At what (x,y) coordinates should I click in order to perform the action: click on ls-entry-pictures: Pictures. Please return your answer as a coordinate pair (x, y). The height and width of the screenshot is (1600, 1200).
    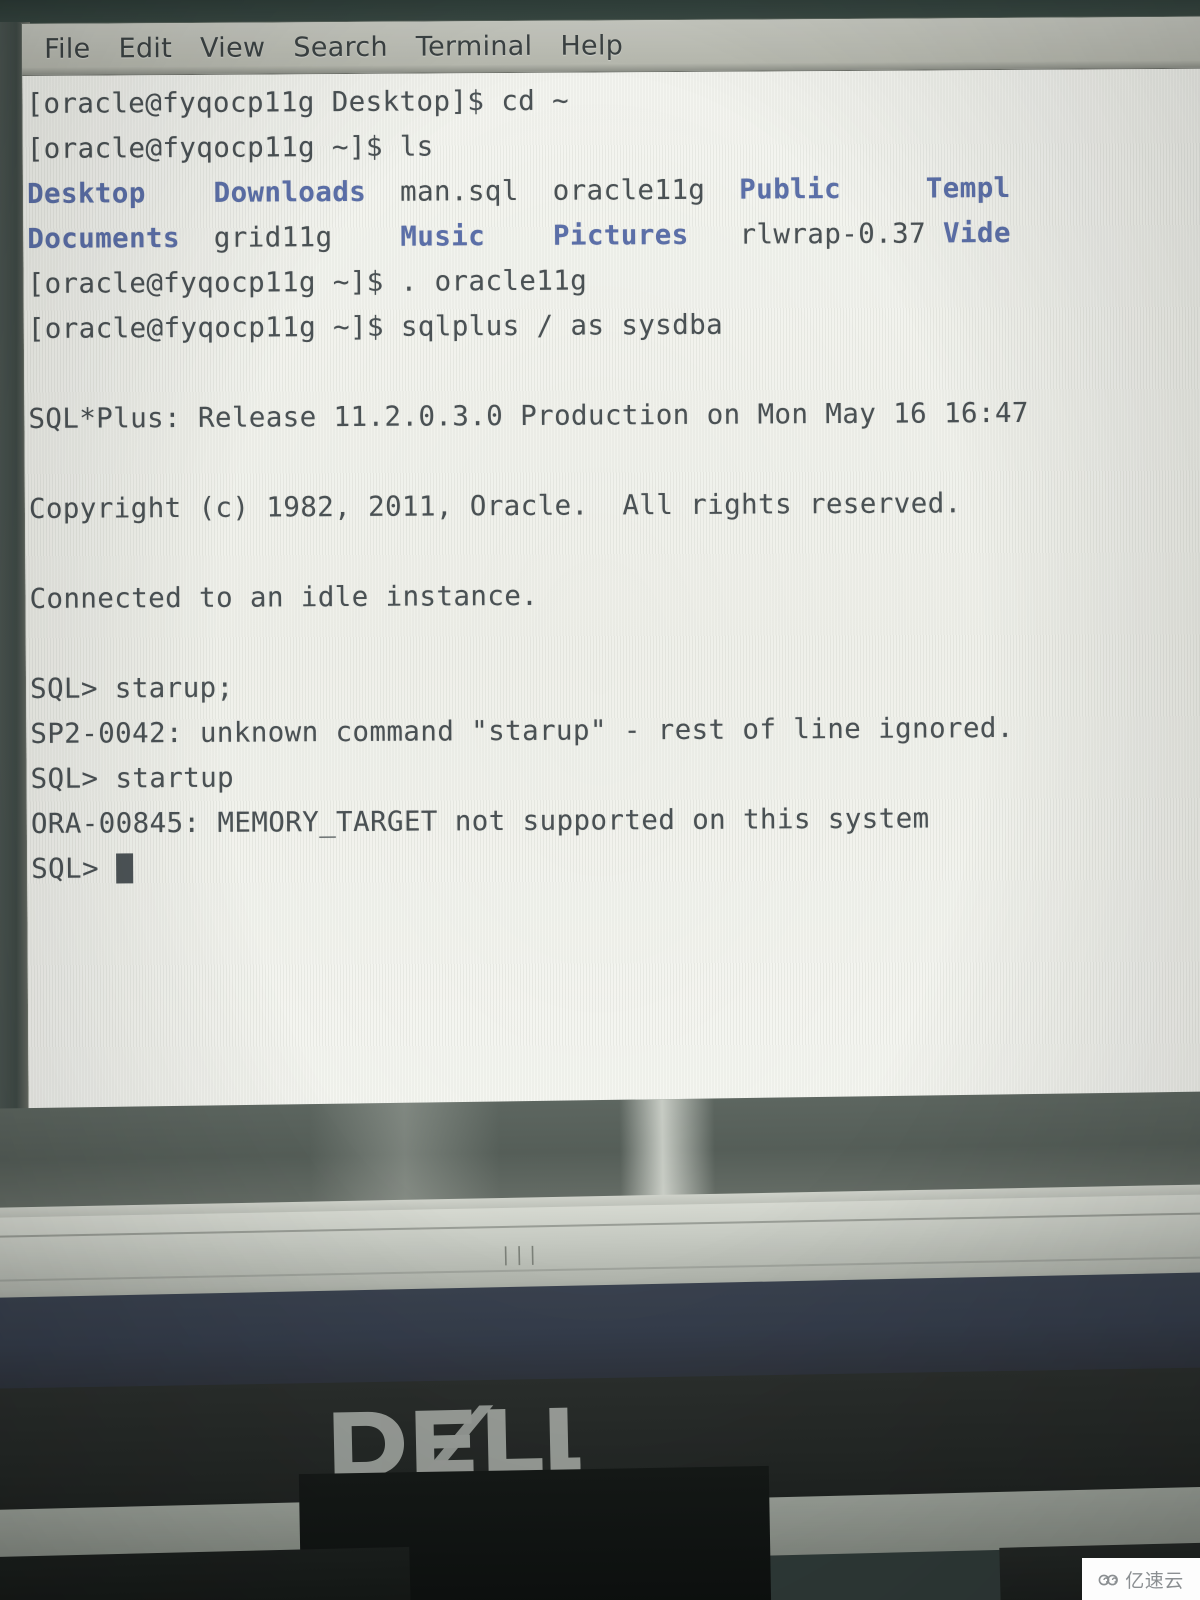
    Looking at the image, I should click on (620, 235).